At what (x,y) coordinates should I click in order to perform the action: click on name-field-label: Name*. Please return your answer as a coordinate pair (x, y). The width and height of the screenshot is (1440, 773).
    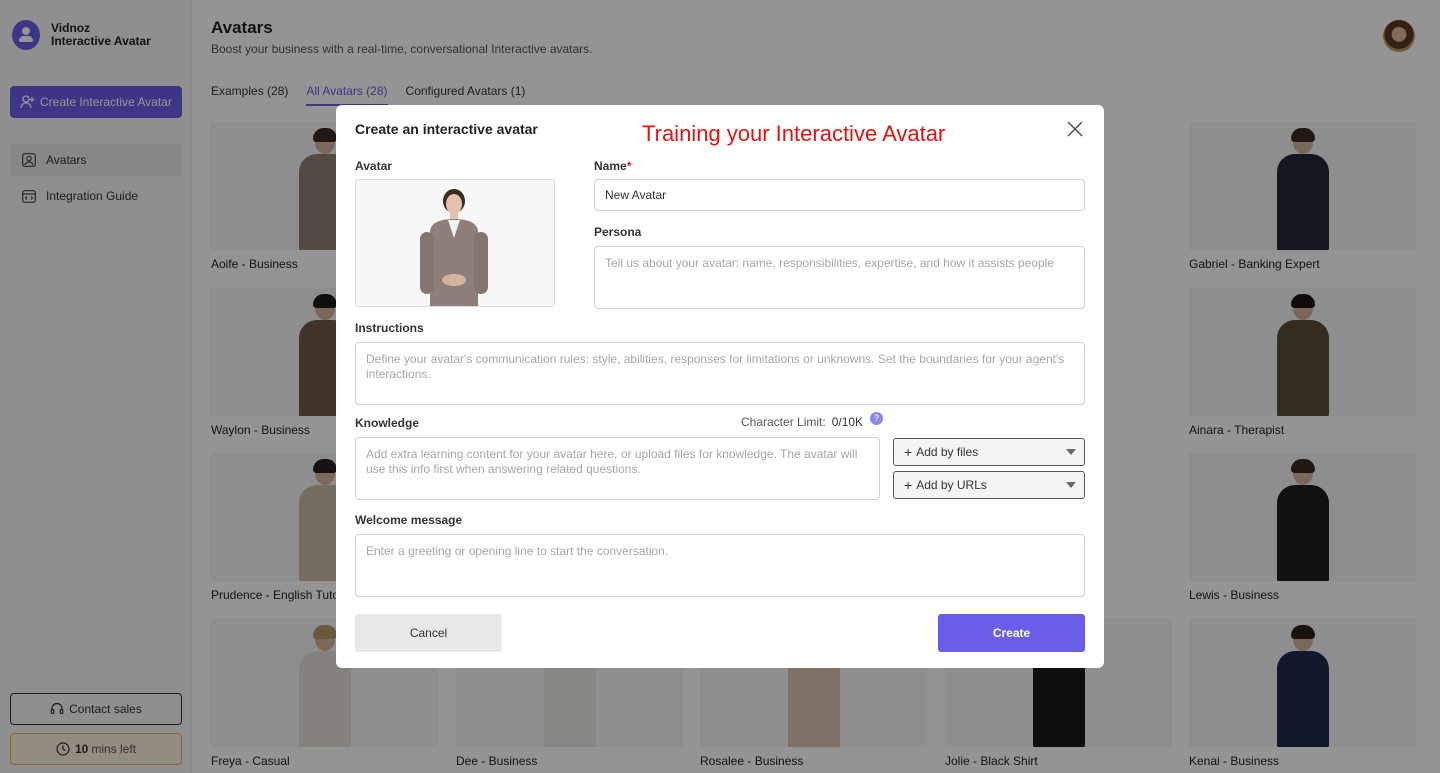
    Looking at the image, I should click on (612, 166).